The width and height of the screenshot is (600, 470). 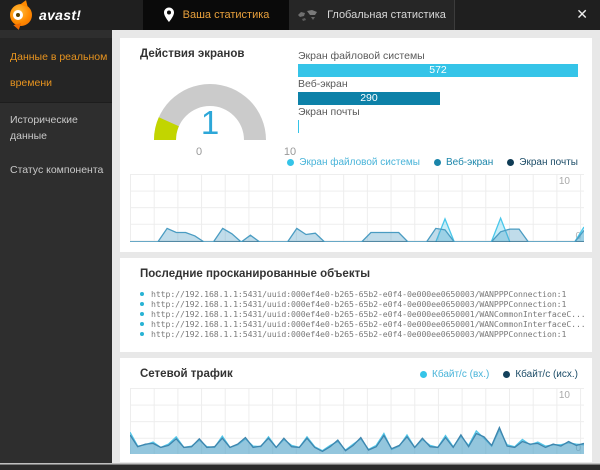 I want to click on tab-your-statistics: Ваша статистика, so click(x=216, y=15).